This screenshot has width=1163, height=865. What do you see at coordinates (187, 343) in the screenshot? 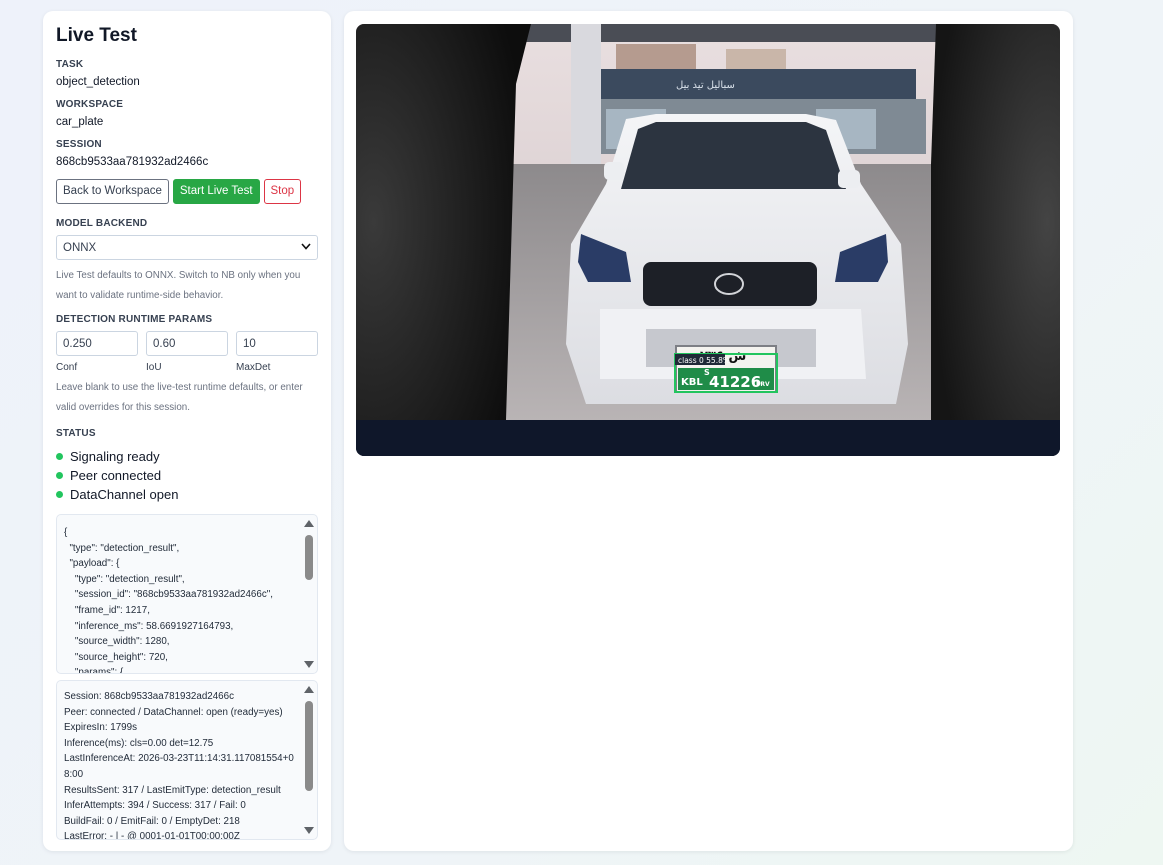
I see `iou-input: 0.60` at bounding box center [187, 343].